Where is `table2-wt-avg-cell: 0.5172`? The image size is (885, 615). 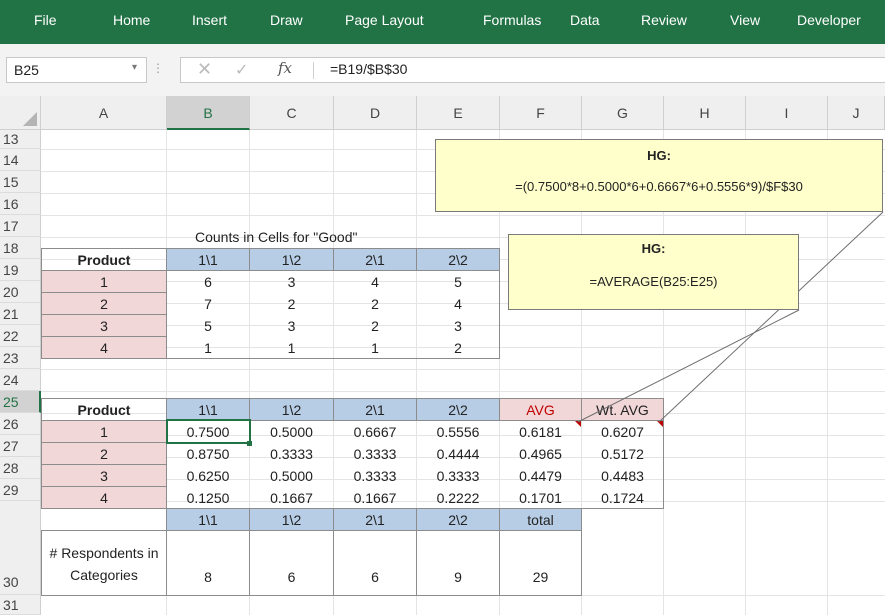
table2-wt-avg-cell: 0.5172 is located at coordinates (622, 453).